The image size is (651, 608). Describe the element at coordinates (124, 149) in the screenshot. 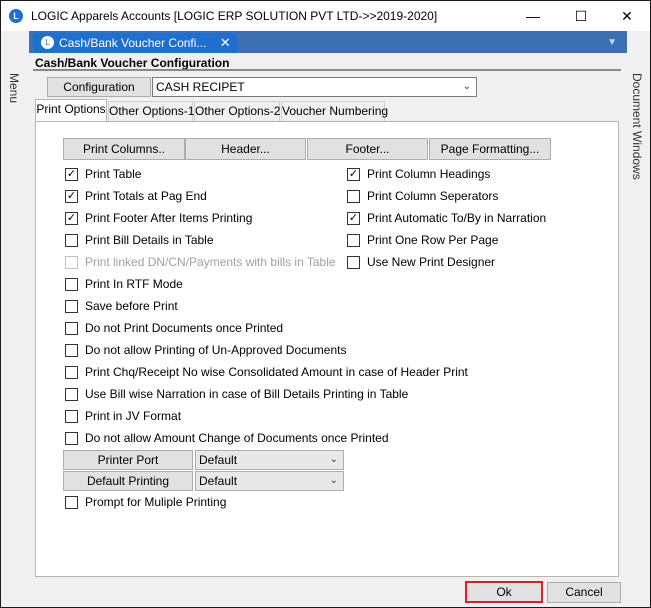

I see `print-columns-button: Print Columns..` at that location.